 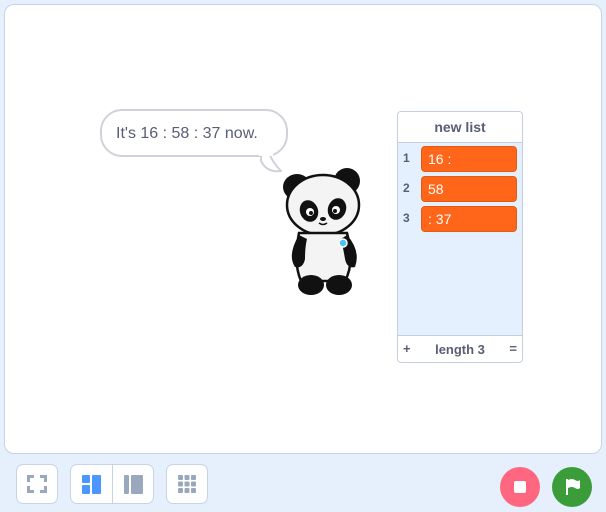 I want to click on list-item-value: : 37, so click(x=469, y=219).